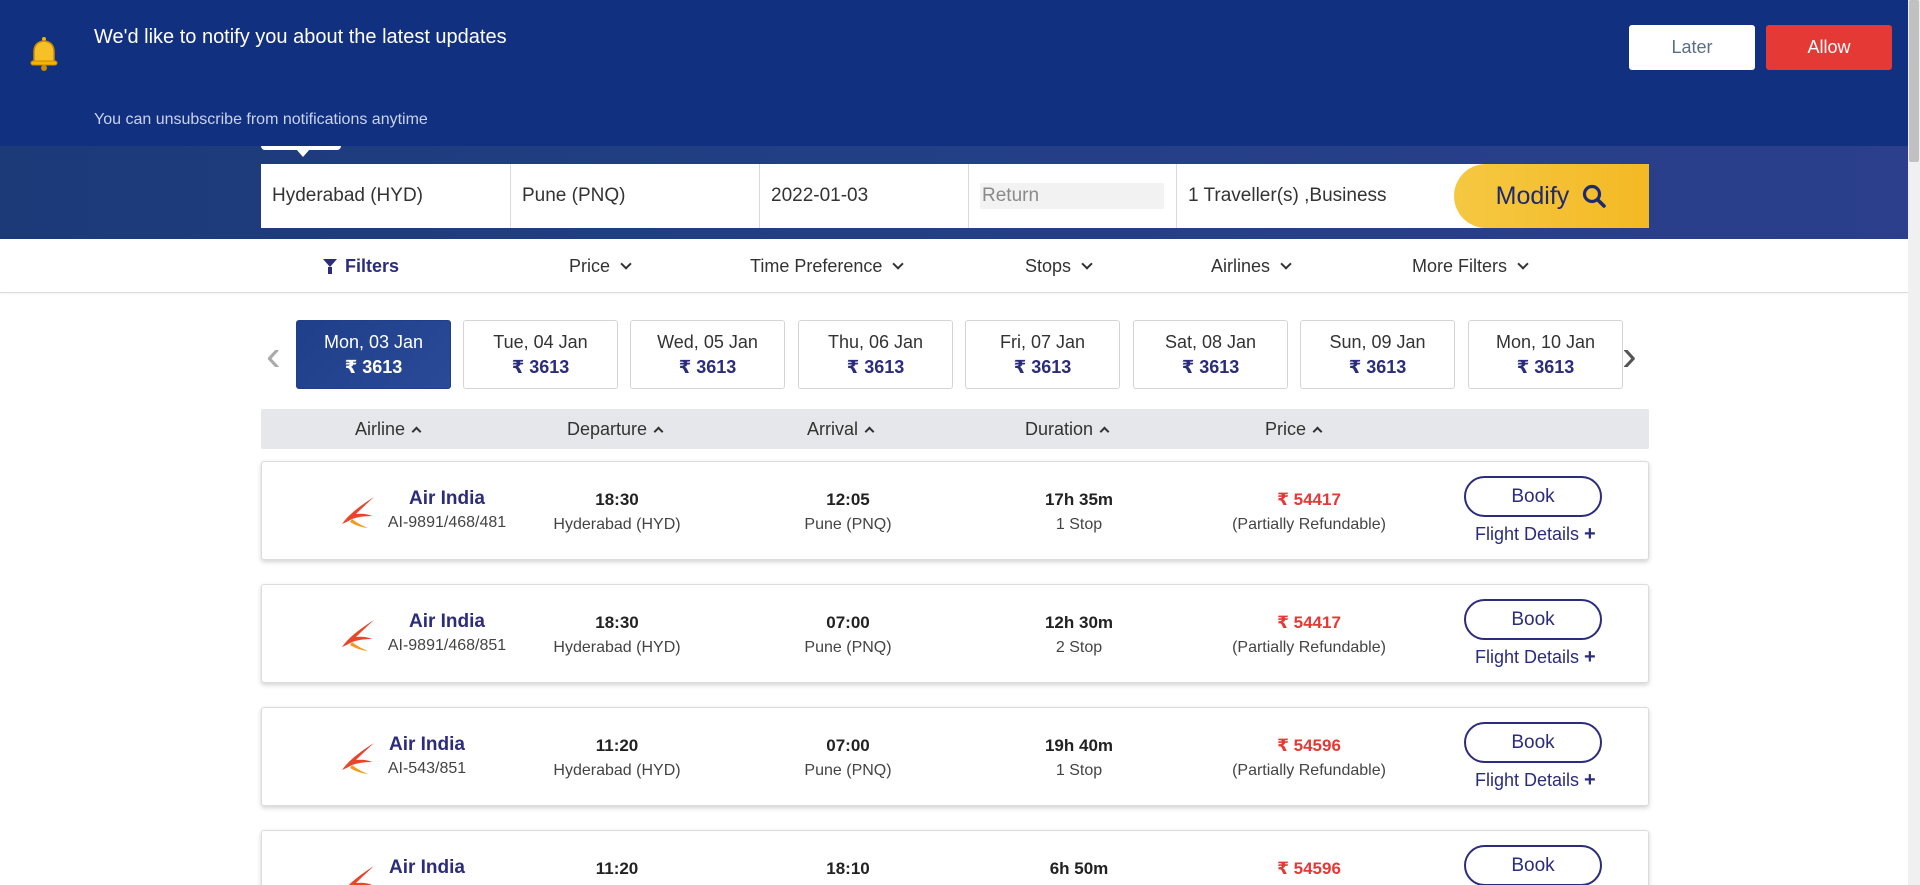 The height and width of the screenshot is (885, 1920). Describe the element at coordinates (1079, 770) in the screenshot. I see `stops: 1 Stop` at that location.